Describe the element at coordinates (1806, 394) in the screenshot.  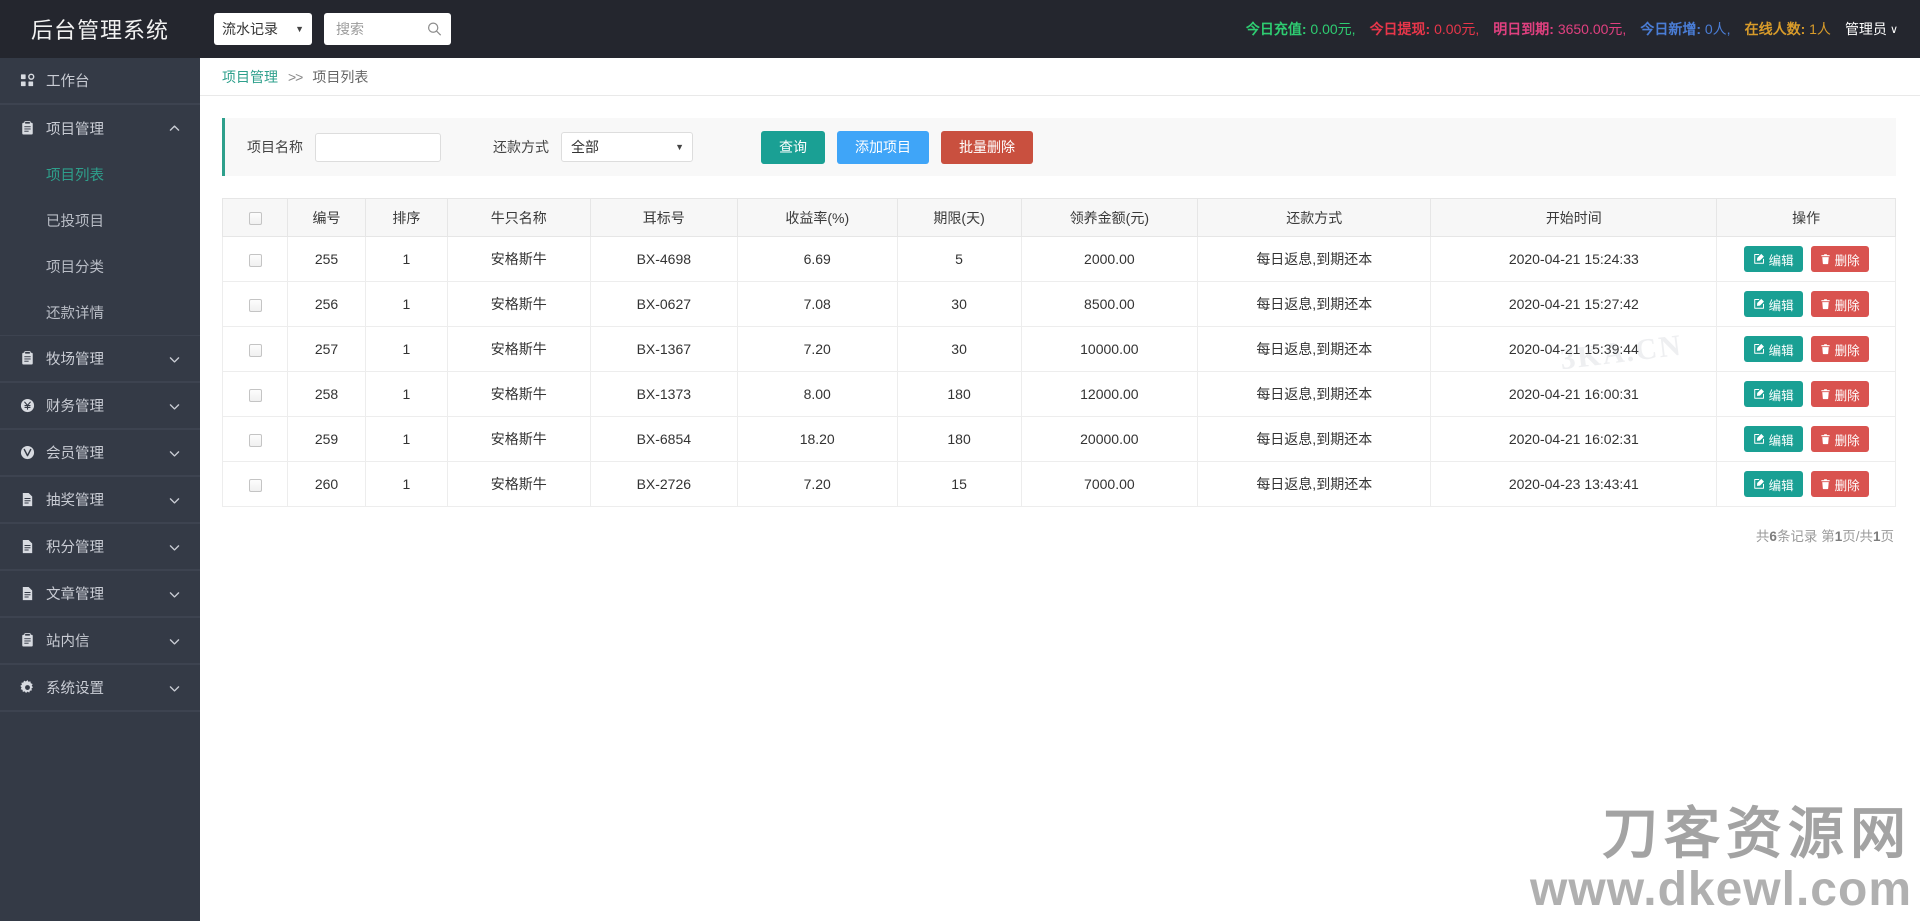
I see `cell-actions: 编辑 删除` at that location.